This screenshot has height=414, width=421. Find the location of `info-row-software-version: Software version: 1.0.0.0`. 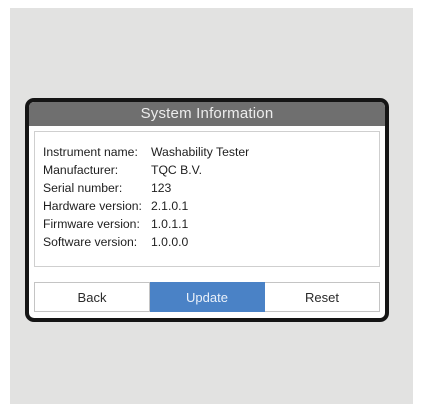

info-row-software-version: Software version: 1.0.0.0 is located at coordinates (207, 242).